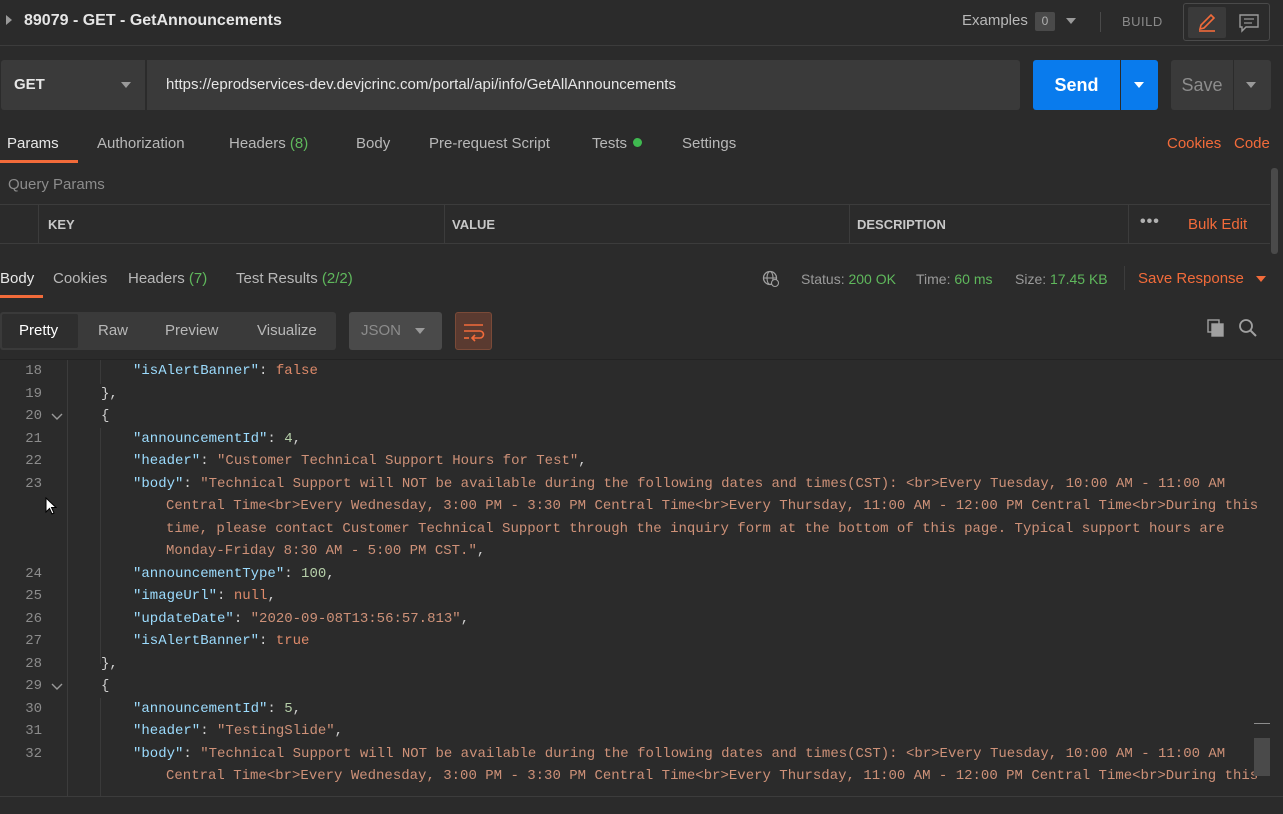 The width and height of the screenshot is (1283, 814). What do you see at coordinates (709, 143) in the screenshot?
I see `tab-settings: Settings` at bounding box center [709, 143].